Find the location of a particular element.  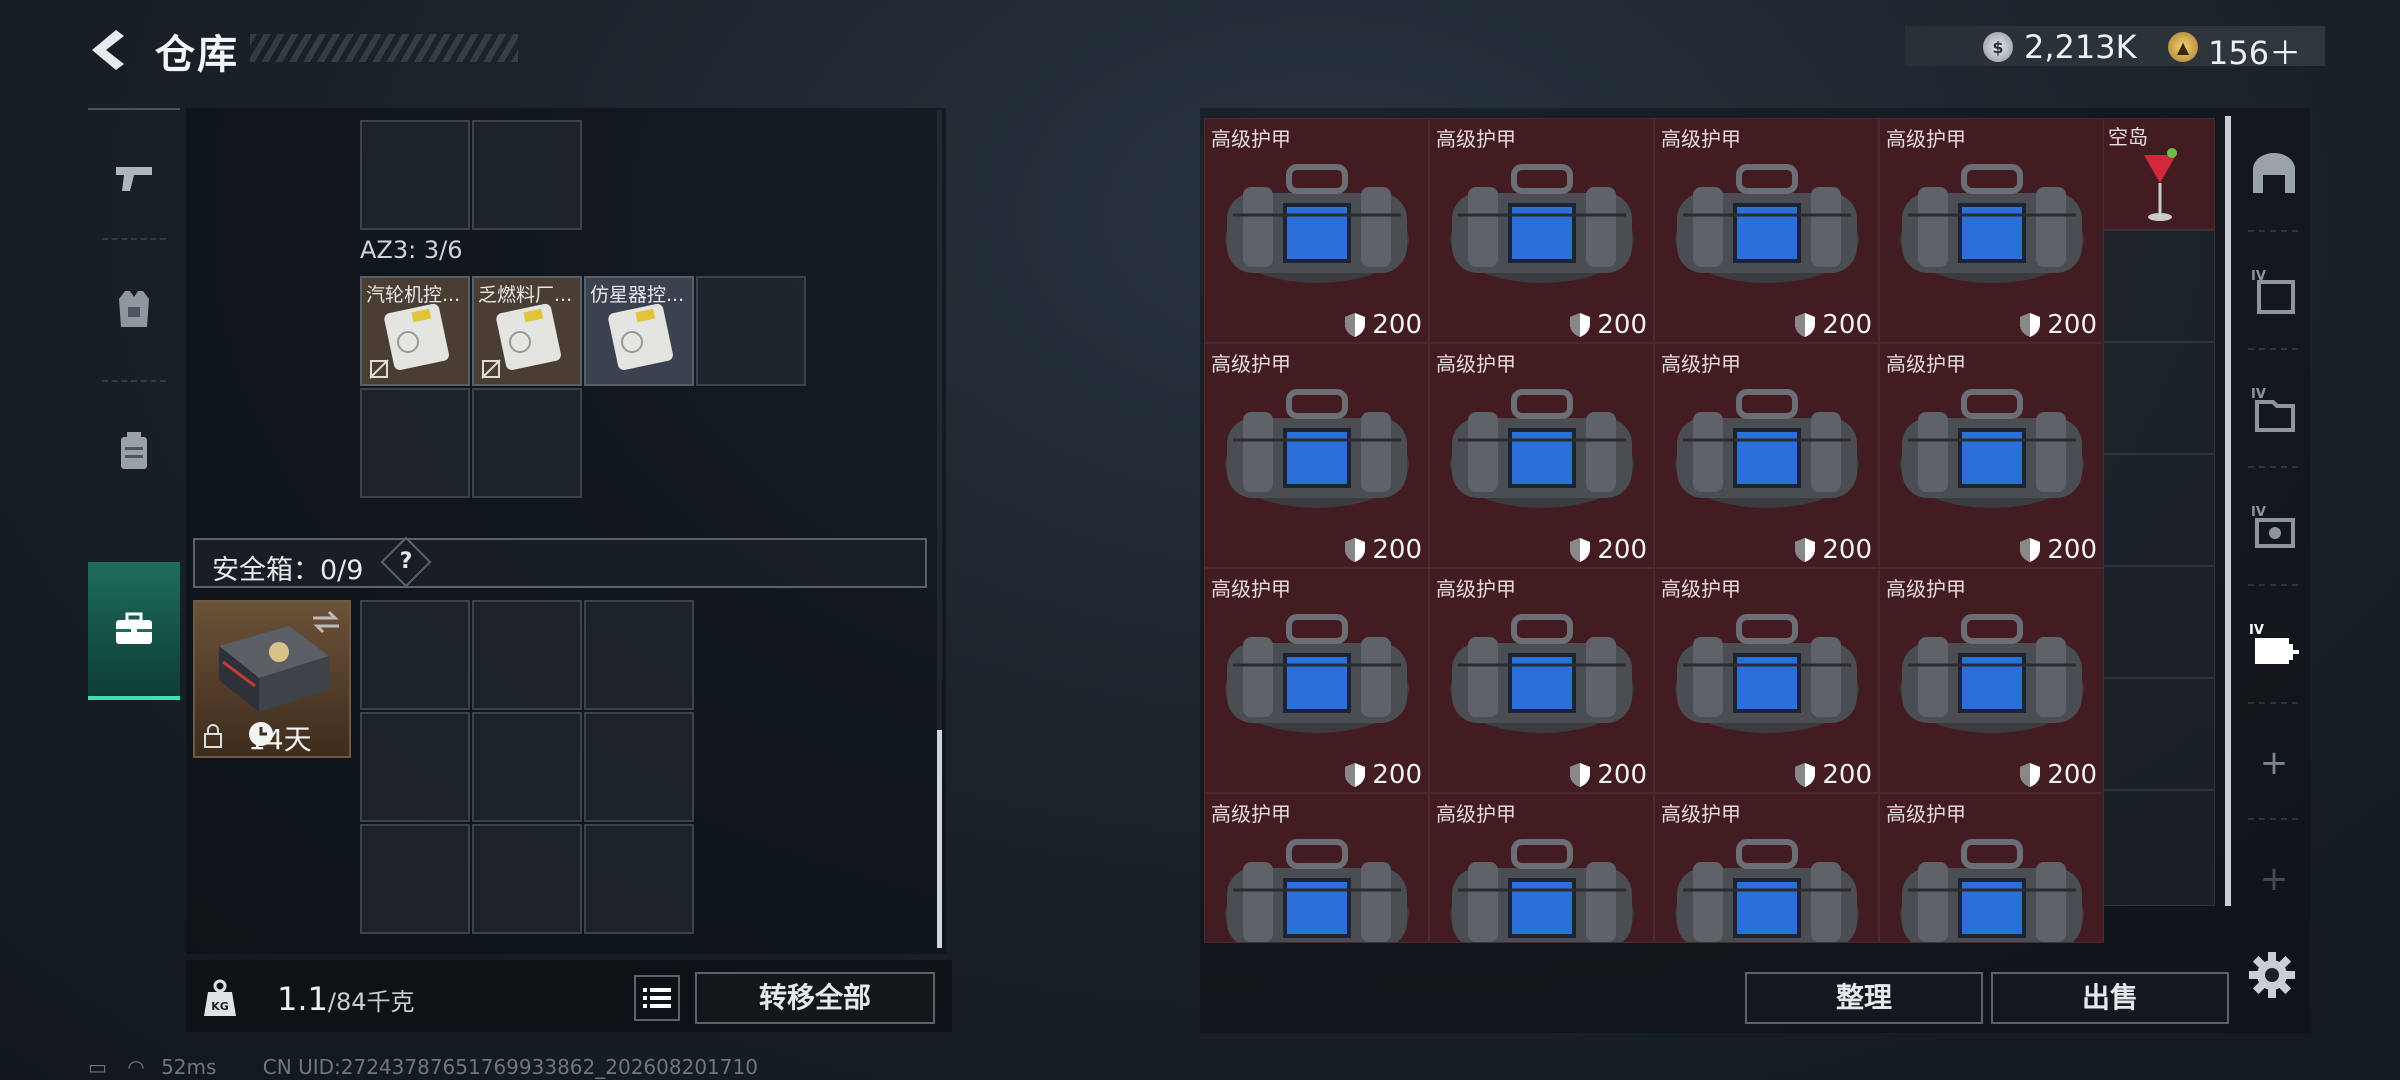

silver-amount: 2,213K is located at coordinates (2080, 47).